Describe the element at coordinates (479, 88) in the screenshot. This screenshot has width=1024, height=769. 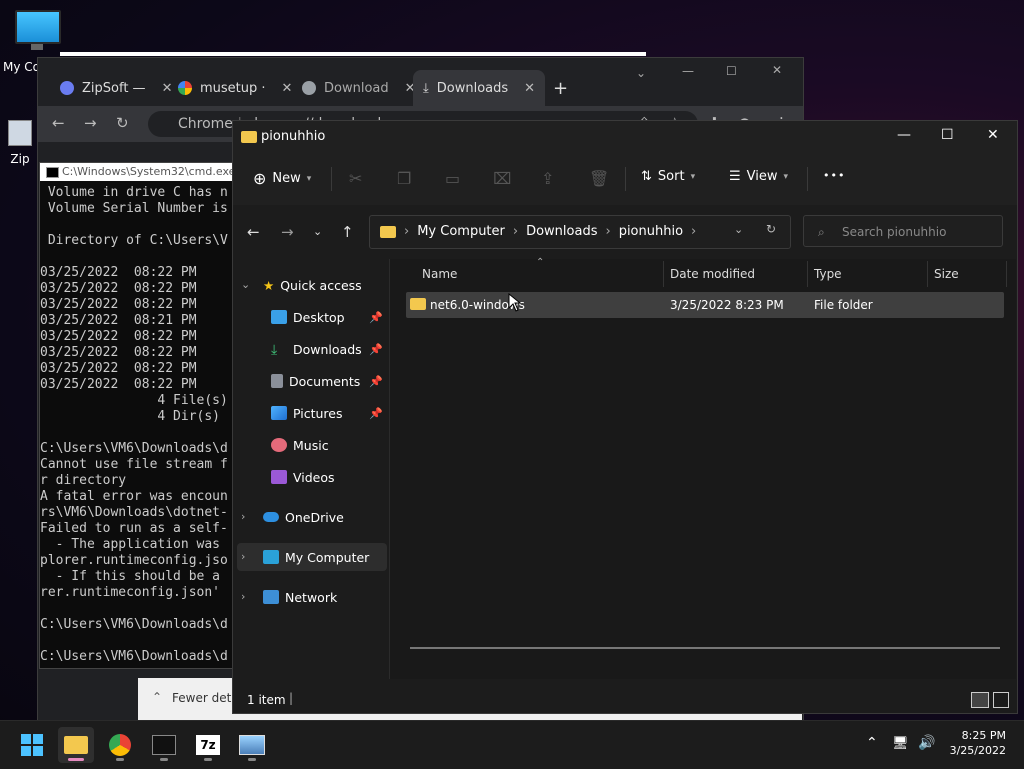
I see `chrome-tab-downloads: ⤓ Downloads ✕` at that location.